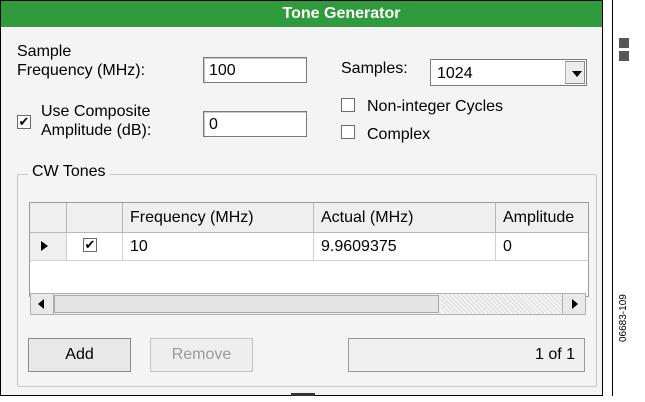  Describe the element at coordinates (90, 245) in the screenshot. I see `row-enabled-checkbox` at that location.